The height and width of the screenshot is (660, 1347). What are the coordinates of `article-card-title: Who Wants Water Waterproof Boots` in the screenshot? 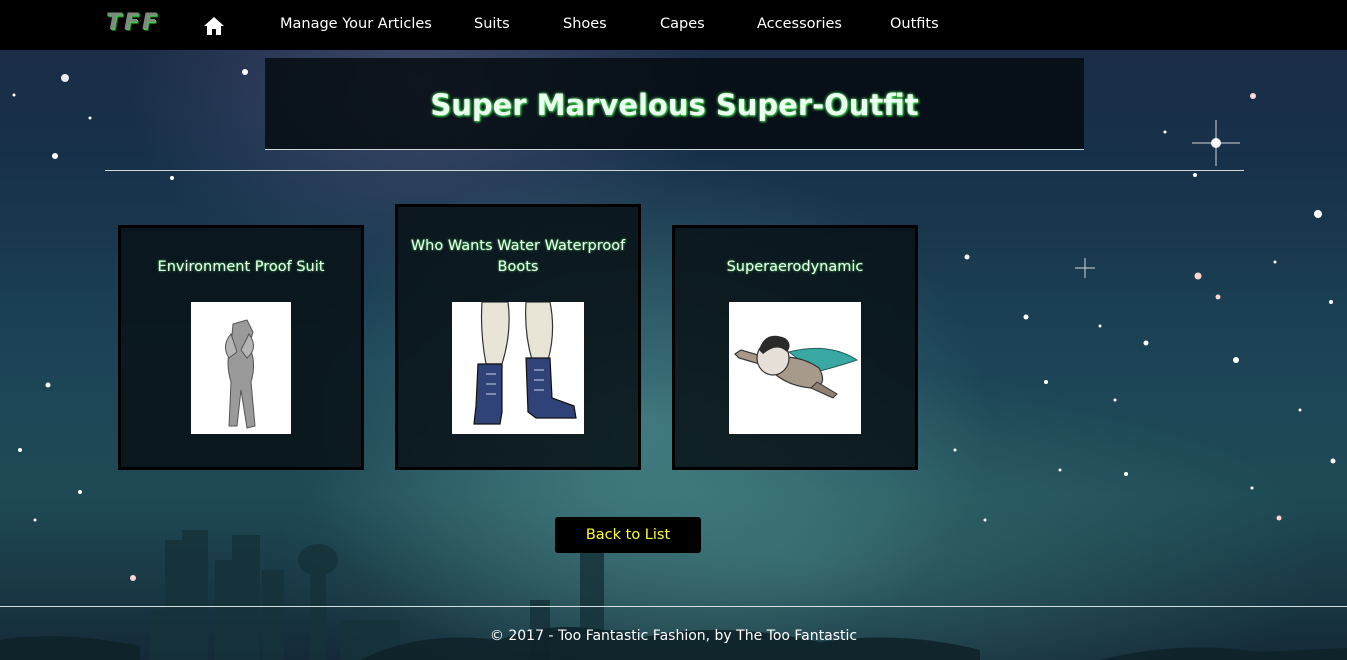 It's located at (518, 256).